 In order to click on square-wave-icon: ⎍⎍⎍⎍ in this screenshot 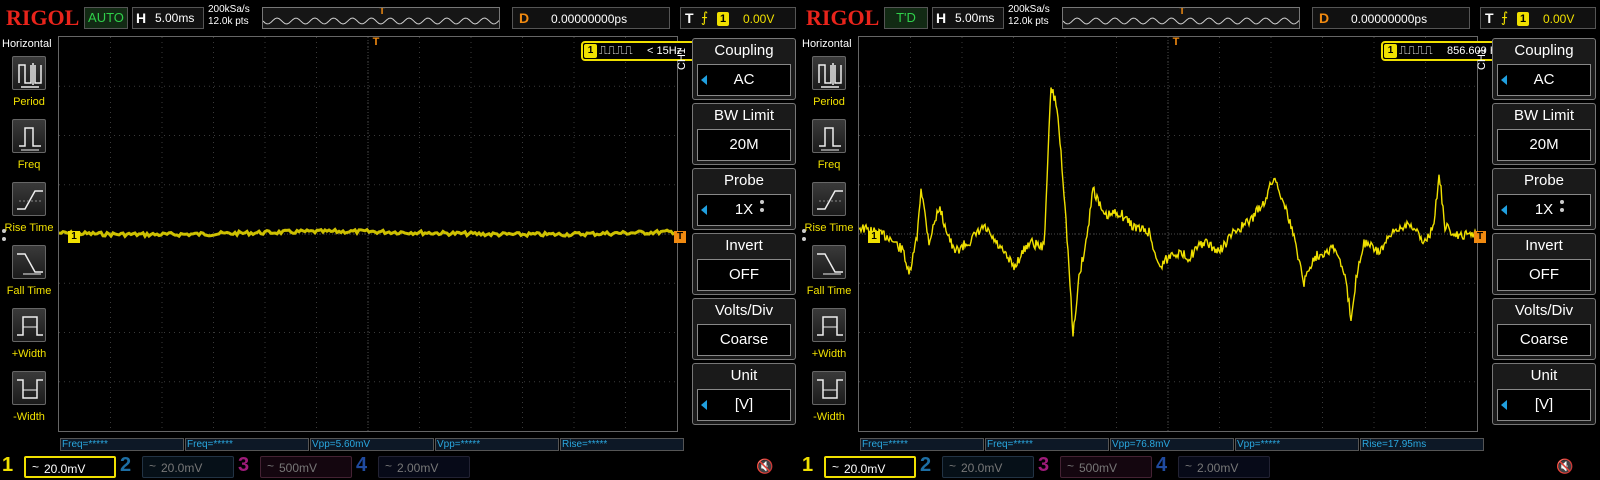, I will do `click(616, 50)`.